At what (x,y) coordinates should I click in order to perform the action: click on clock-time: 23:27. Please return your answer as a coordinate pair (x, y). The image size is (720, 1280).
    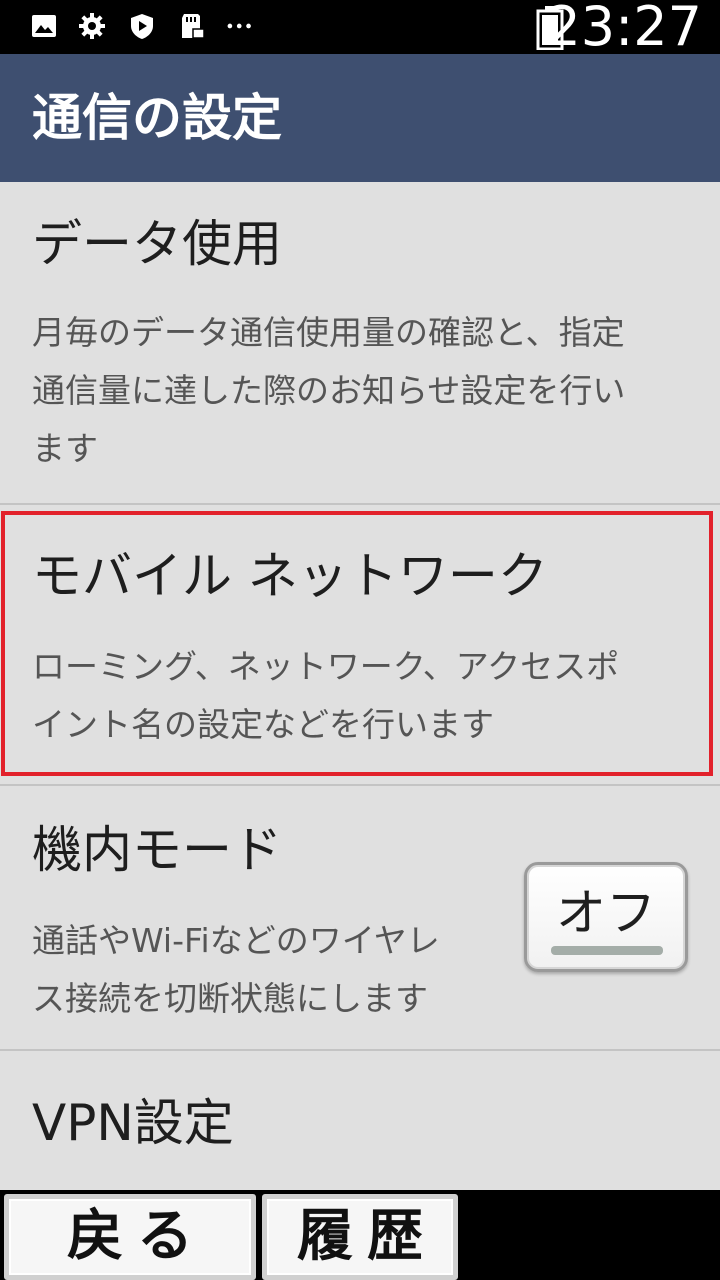
    Looking at the image, I should click on (624, 29).